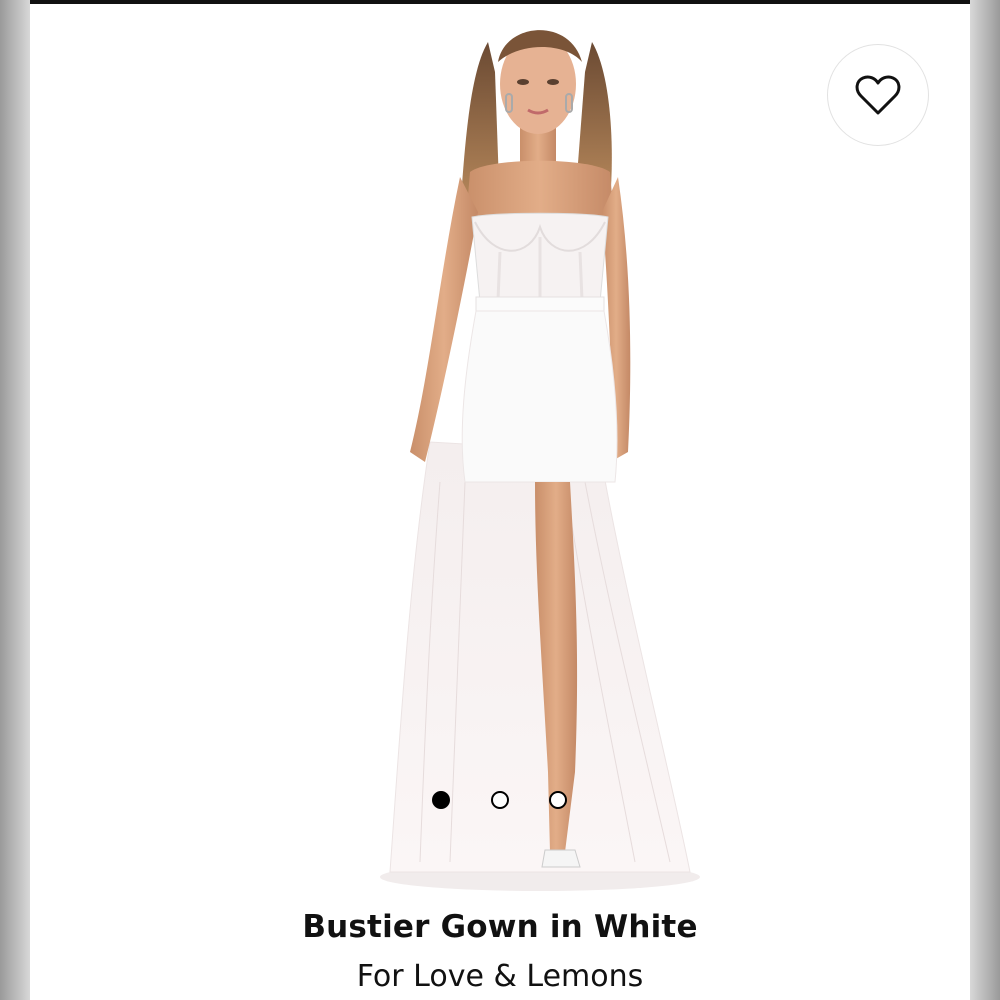  Describe the element at coordinates (500, 927) in the screenshot. I see `product-title: Bustier Gown in White` at that location.